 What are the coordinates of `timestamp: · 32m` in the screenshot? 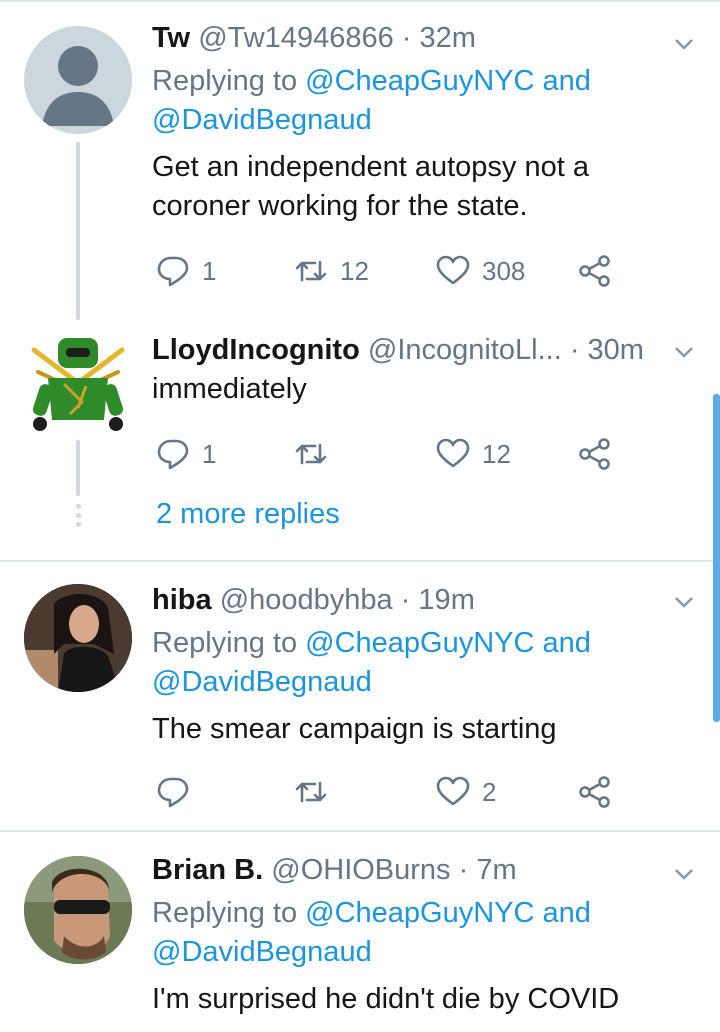 It's located at (439, 38).